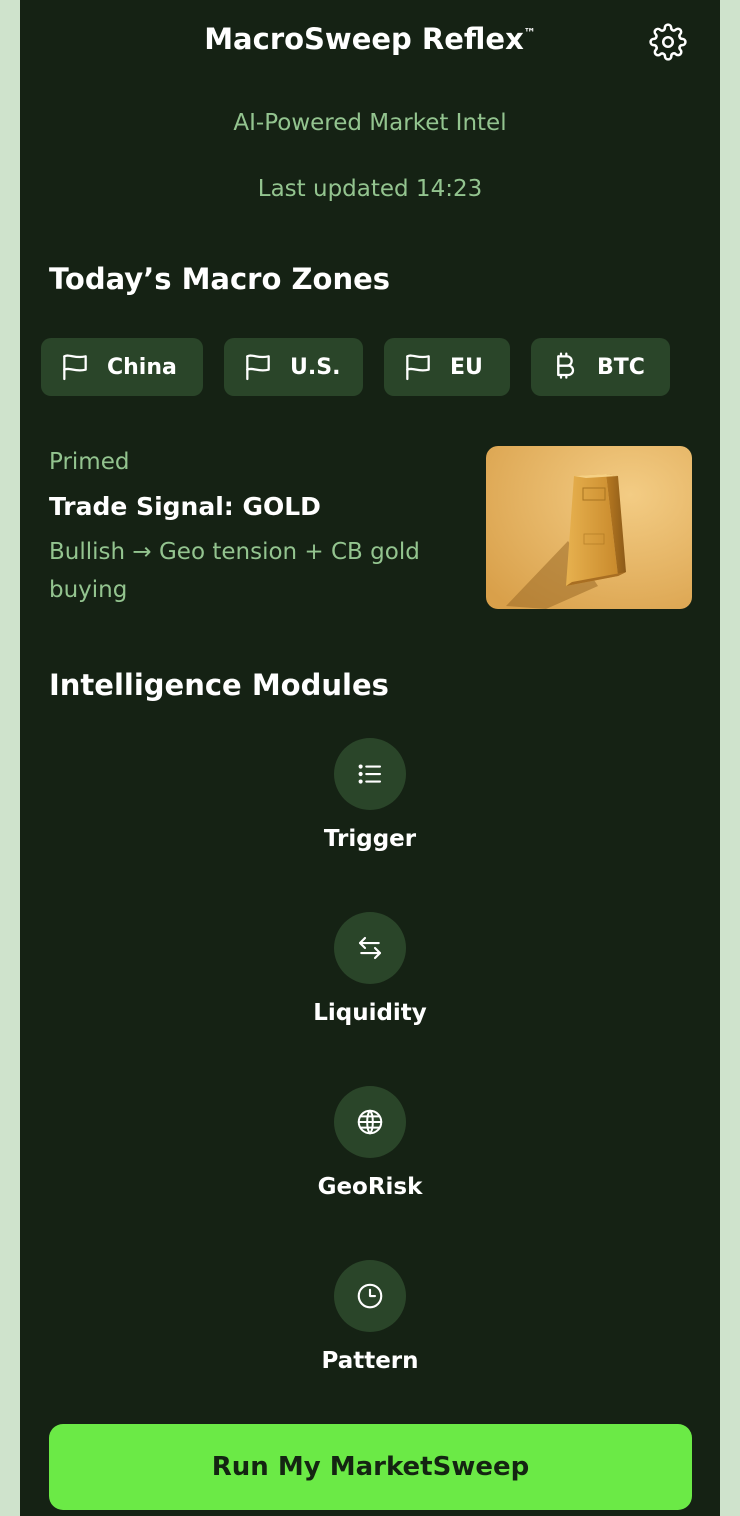 This screenshot has height=1516, width=740. Describe the element at coordinates (370, 1187) in the screenshot. I see `module-label: GeoRisk` at that location.